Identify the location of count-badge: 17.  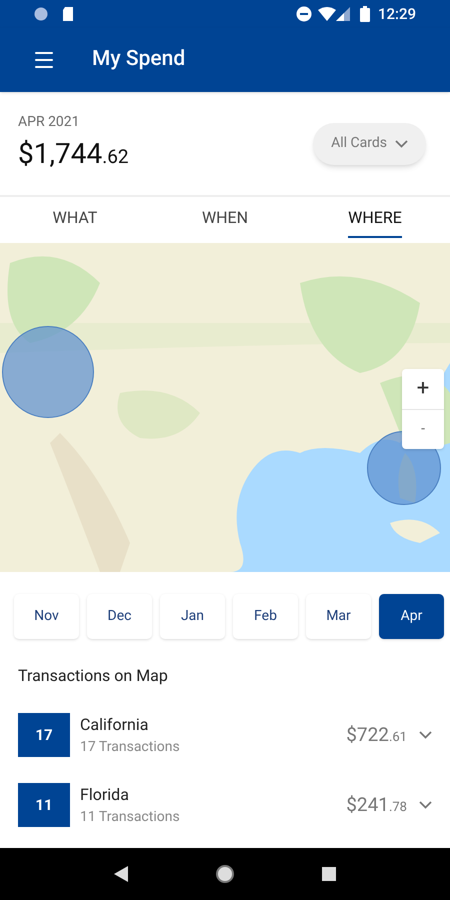
(44, 735).